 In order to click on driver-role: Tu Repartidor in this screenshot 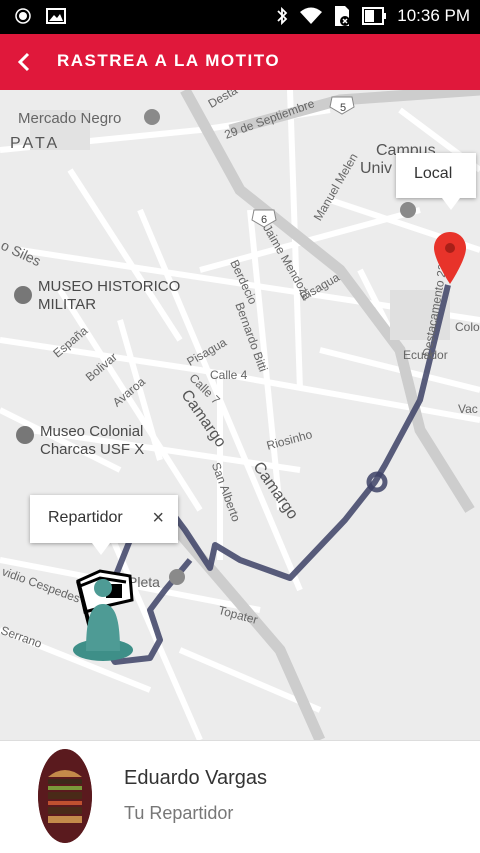, I will do `click(179, 813)`.